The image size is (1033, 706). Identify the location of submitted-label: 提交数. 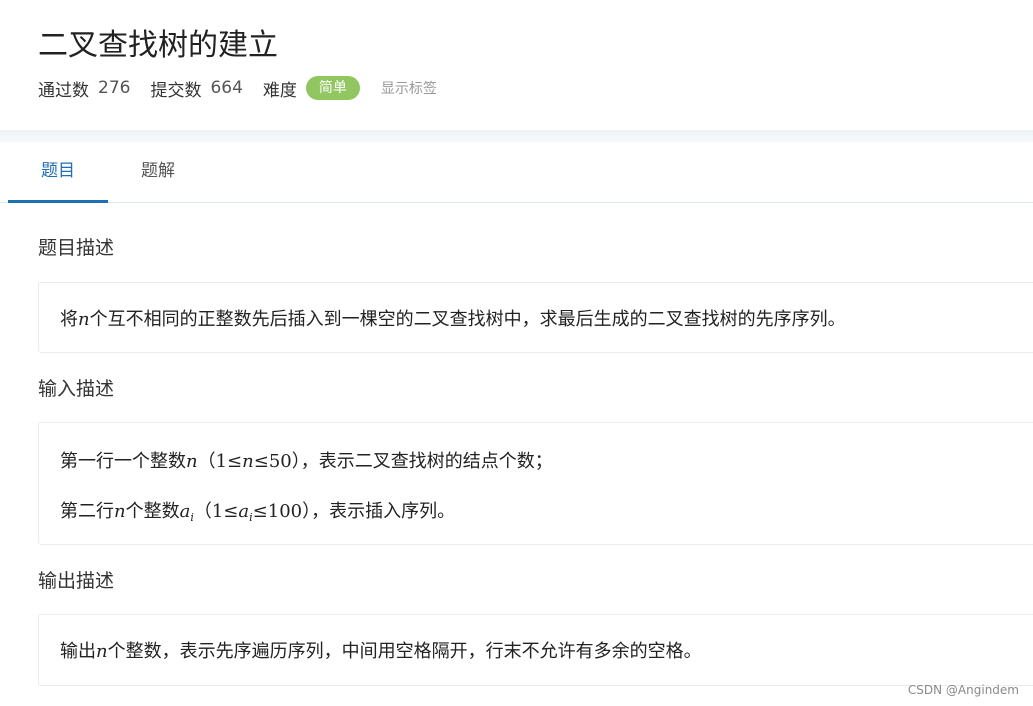
(176, 90).